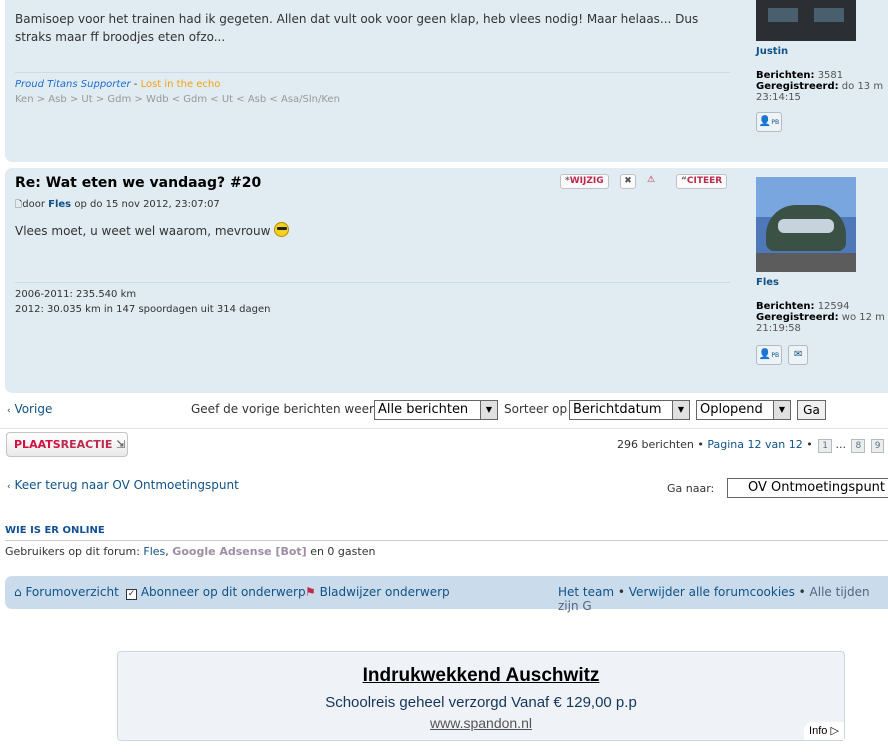  I want to click on post-author-line: 🗋door Fles op do 15 nov 2012, 23:07:07, so click(117, 204).